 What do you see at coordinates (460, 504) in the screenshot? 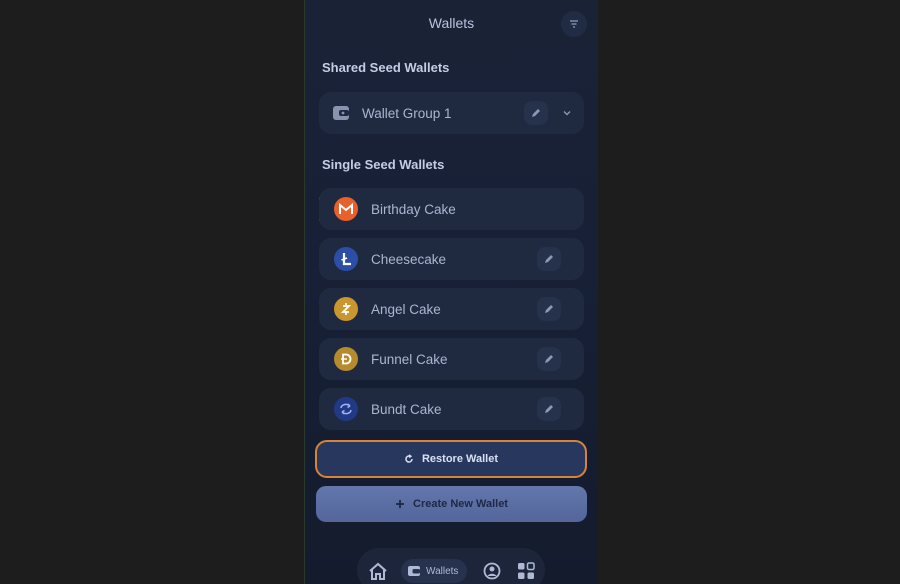
I see `create-new-wallet-label: Create New Wallet` at bounding box center [460, 504].